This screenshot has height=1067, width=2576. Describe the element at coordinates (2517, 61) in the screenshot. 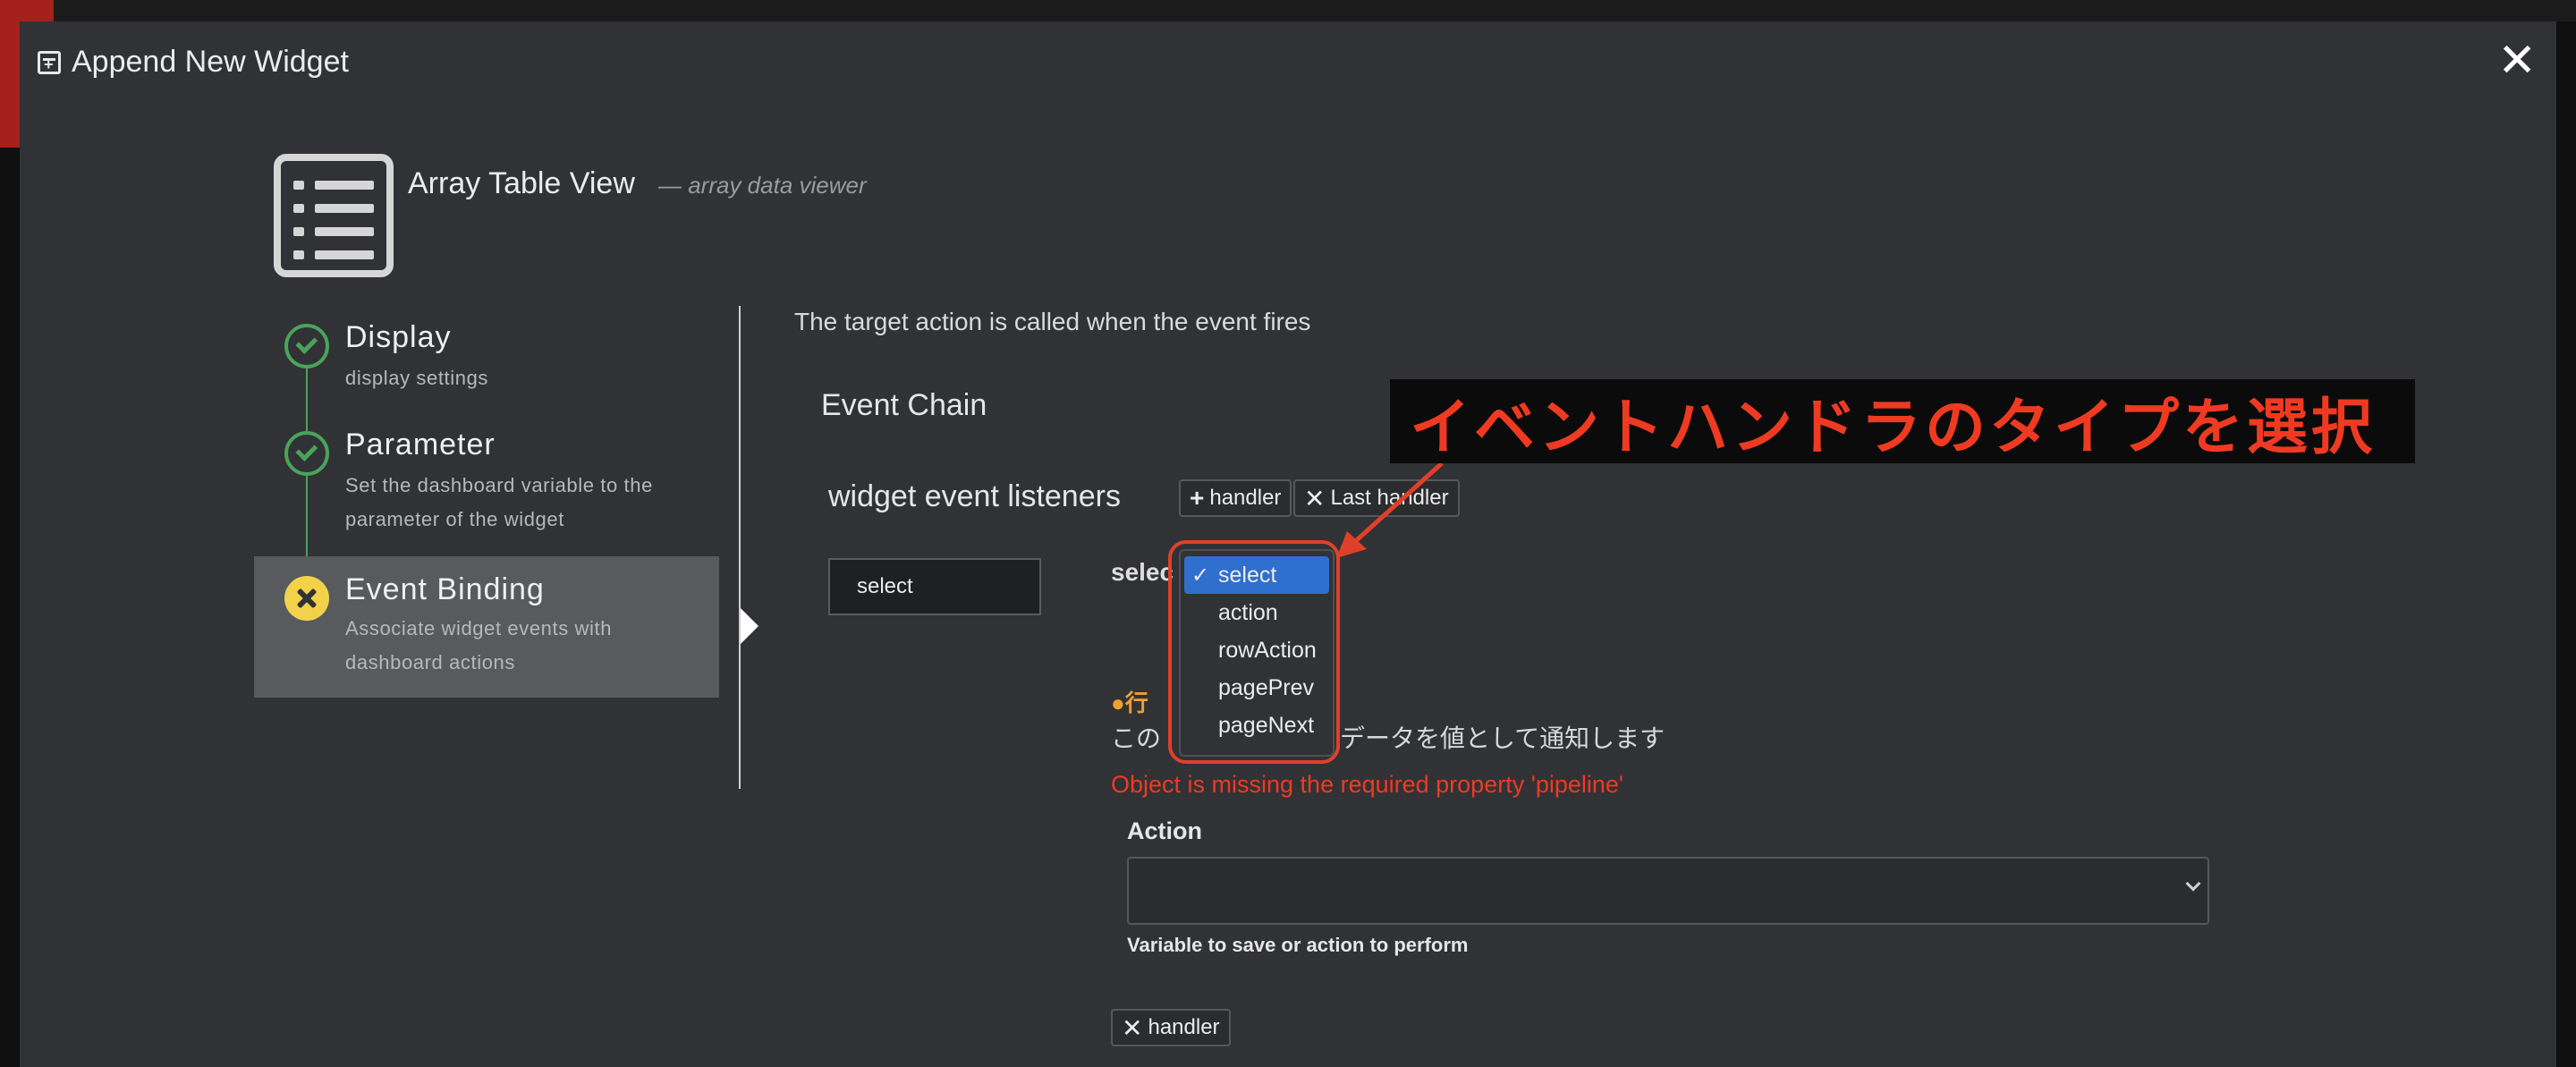

I see `close-icon: ✕` at that location.